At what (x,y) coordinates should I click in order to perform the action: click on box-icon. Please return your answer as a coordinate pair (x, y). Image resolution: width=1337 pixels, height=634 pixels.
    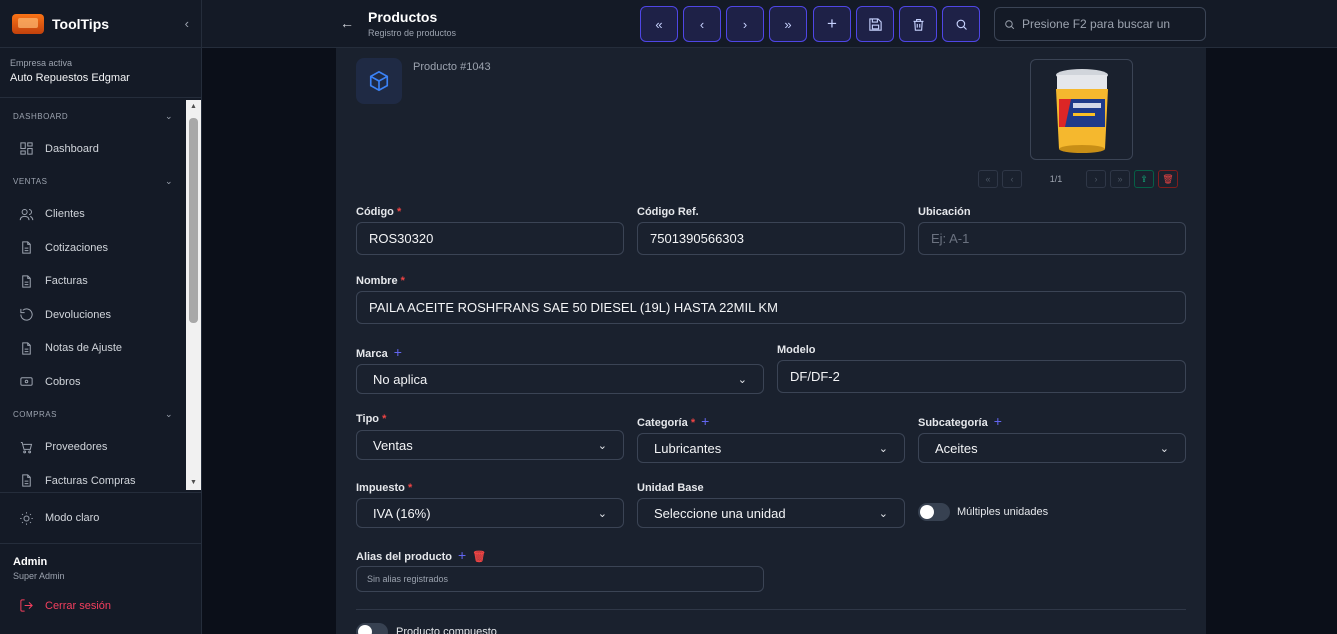
    Looking at the image, I should click on (379, 81).